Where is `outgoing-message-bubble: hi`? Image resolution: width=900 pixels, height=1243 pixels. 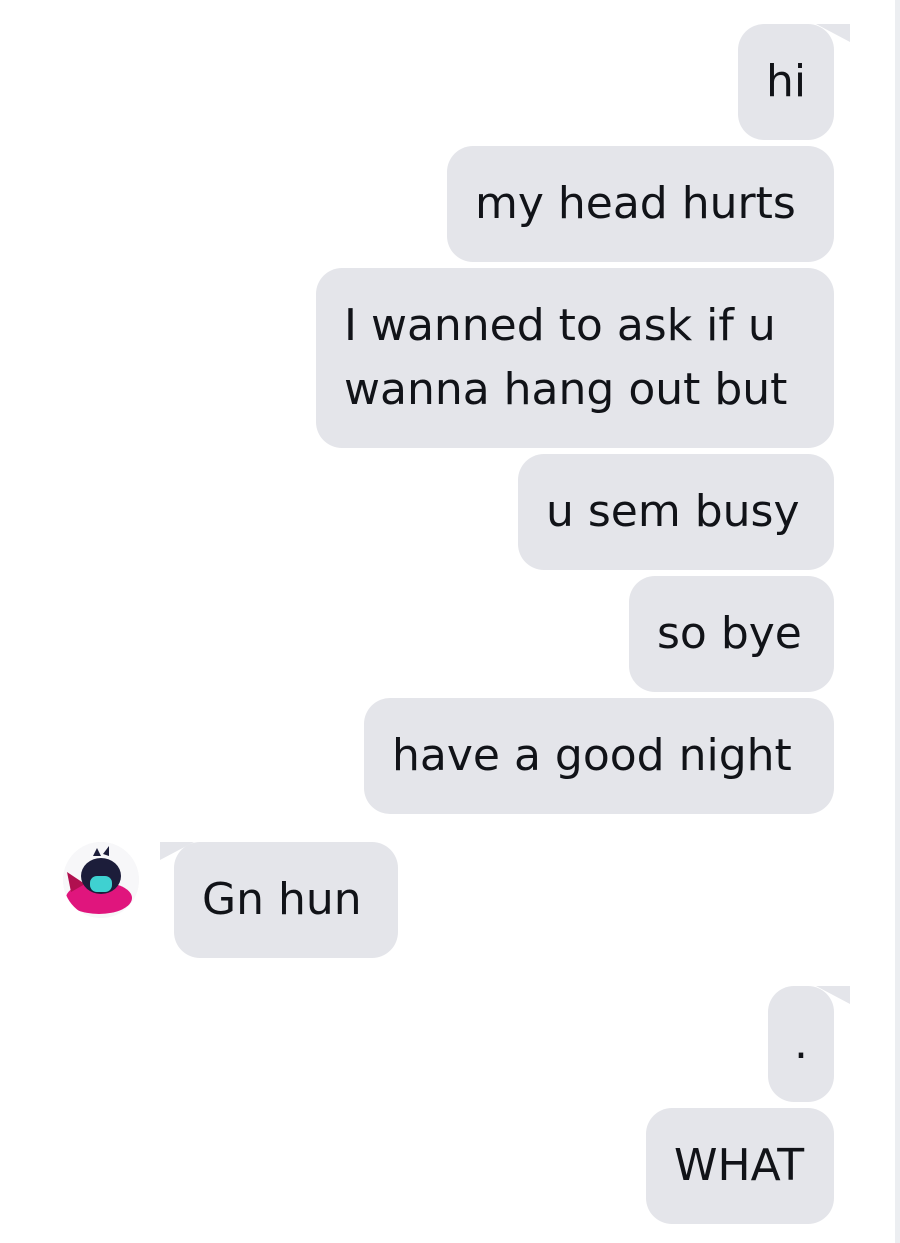
outgoing-message-bubble: hi is located at coordinates (786, 82).